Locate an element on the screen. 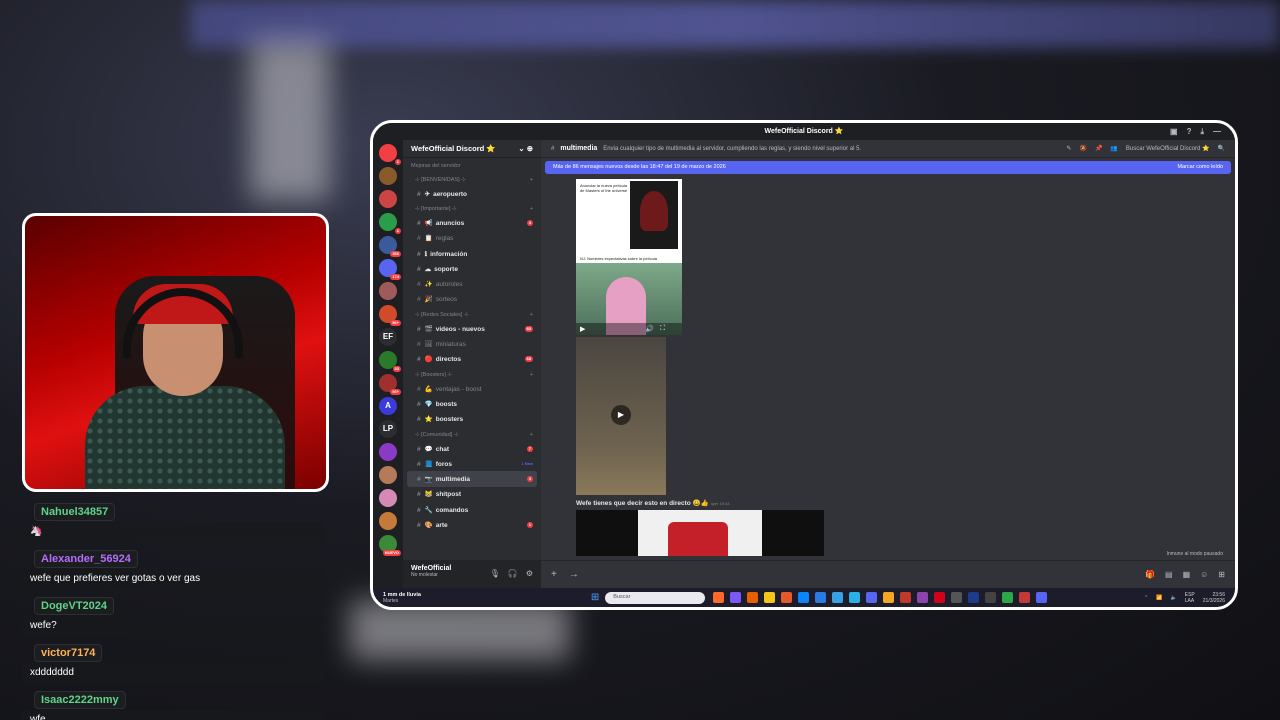  settings-gear-icon: ⚙ is located at coordinates (529, 573).